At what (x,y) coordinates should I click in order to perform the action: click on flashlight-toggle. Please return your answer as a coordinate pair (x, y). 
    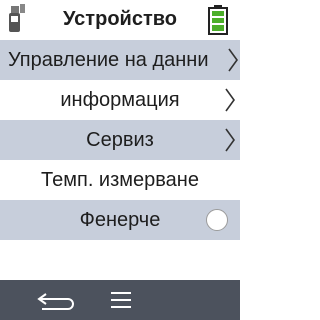
    Looking at the image, I should click on (217, 220).